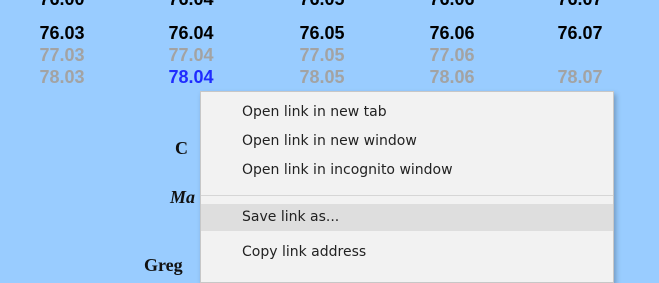 The height and width of the screenshot is (283, 659). What do you see at coordinates (191, 77) in the screenshot?
I see `table-link-cell: 78.04` at bounding box center [191, 77].